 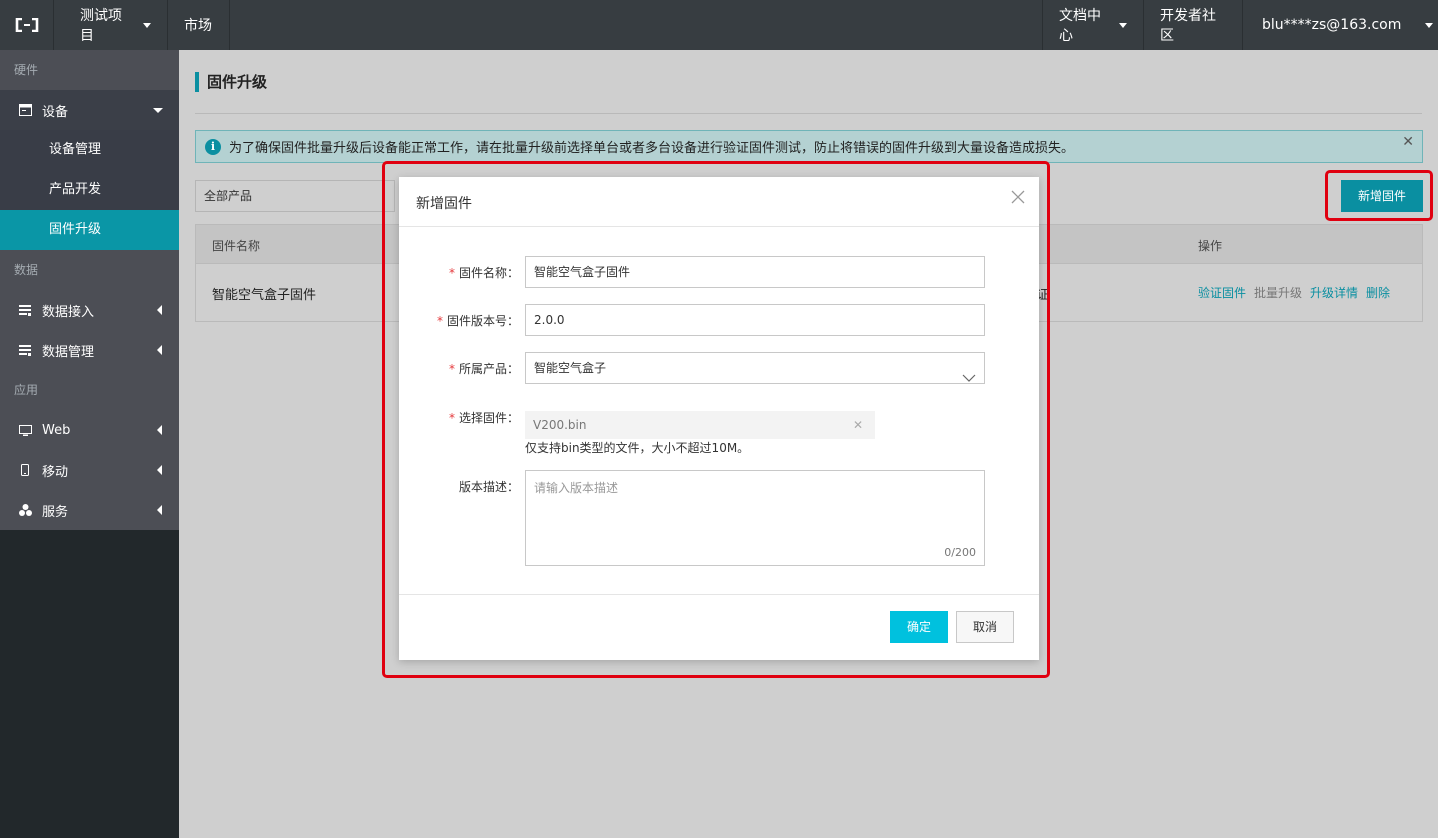 I want to click on info-icon: i, so click(x=213, y=146).